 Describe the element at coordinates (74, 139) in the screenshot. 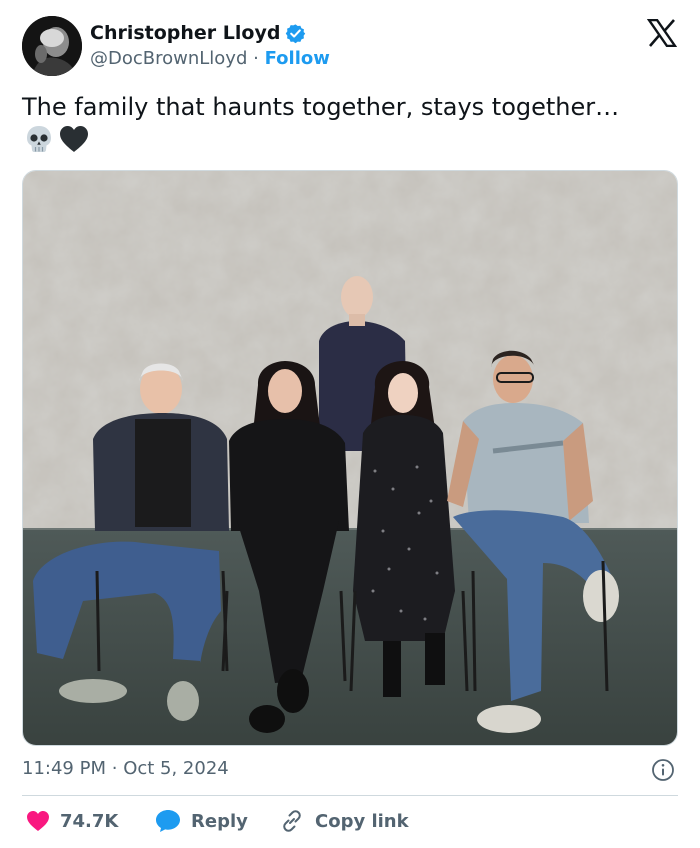

I see `black-heart-icon` at that location.